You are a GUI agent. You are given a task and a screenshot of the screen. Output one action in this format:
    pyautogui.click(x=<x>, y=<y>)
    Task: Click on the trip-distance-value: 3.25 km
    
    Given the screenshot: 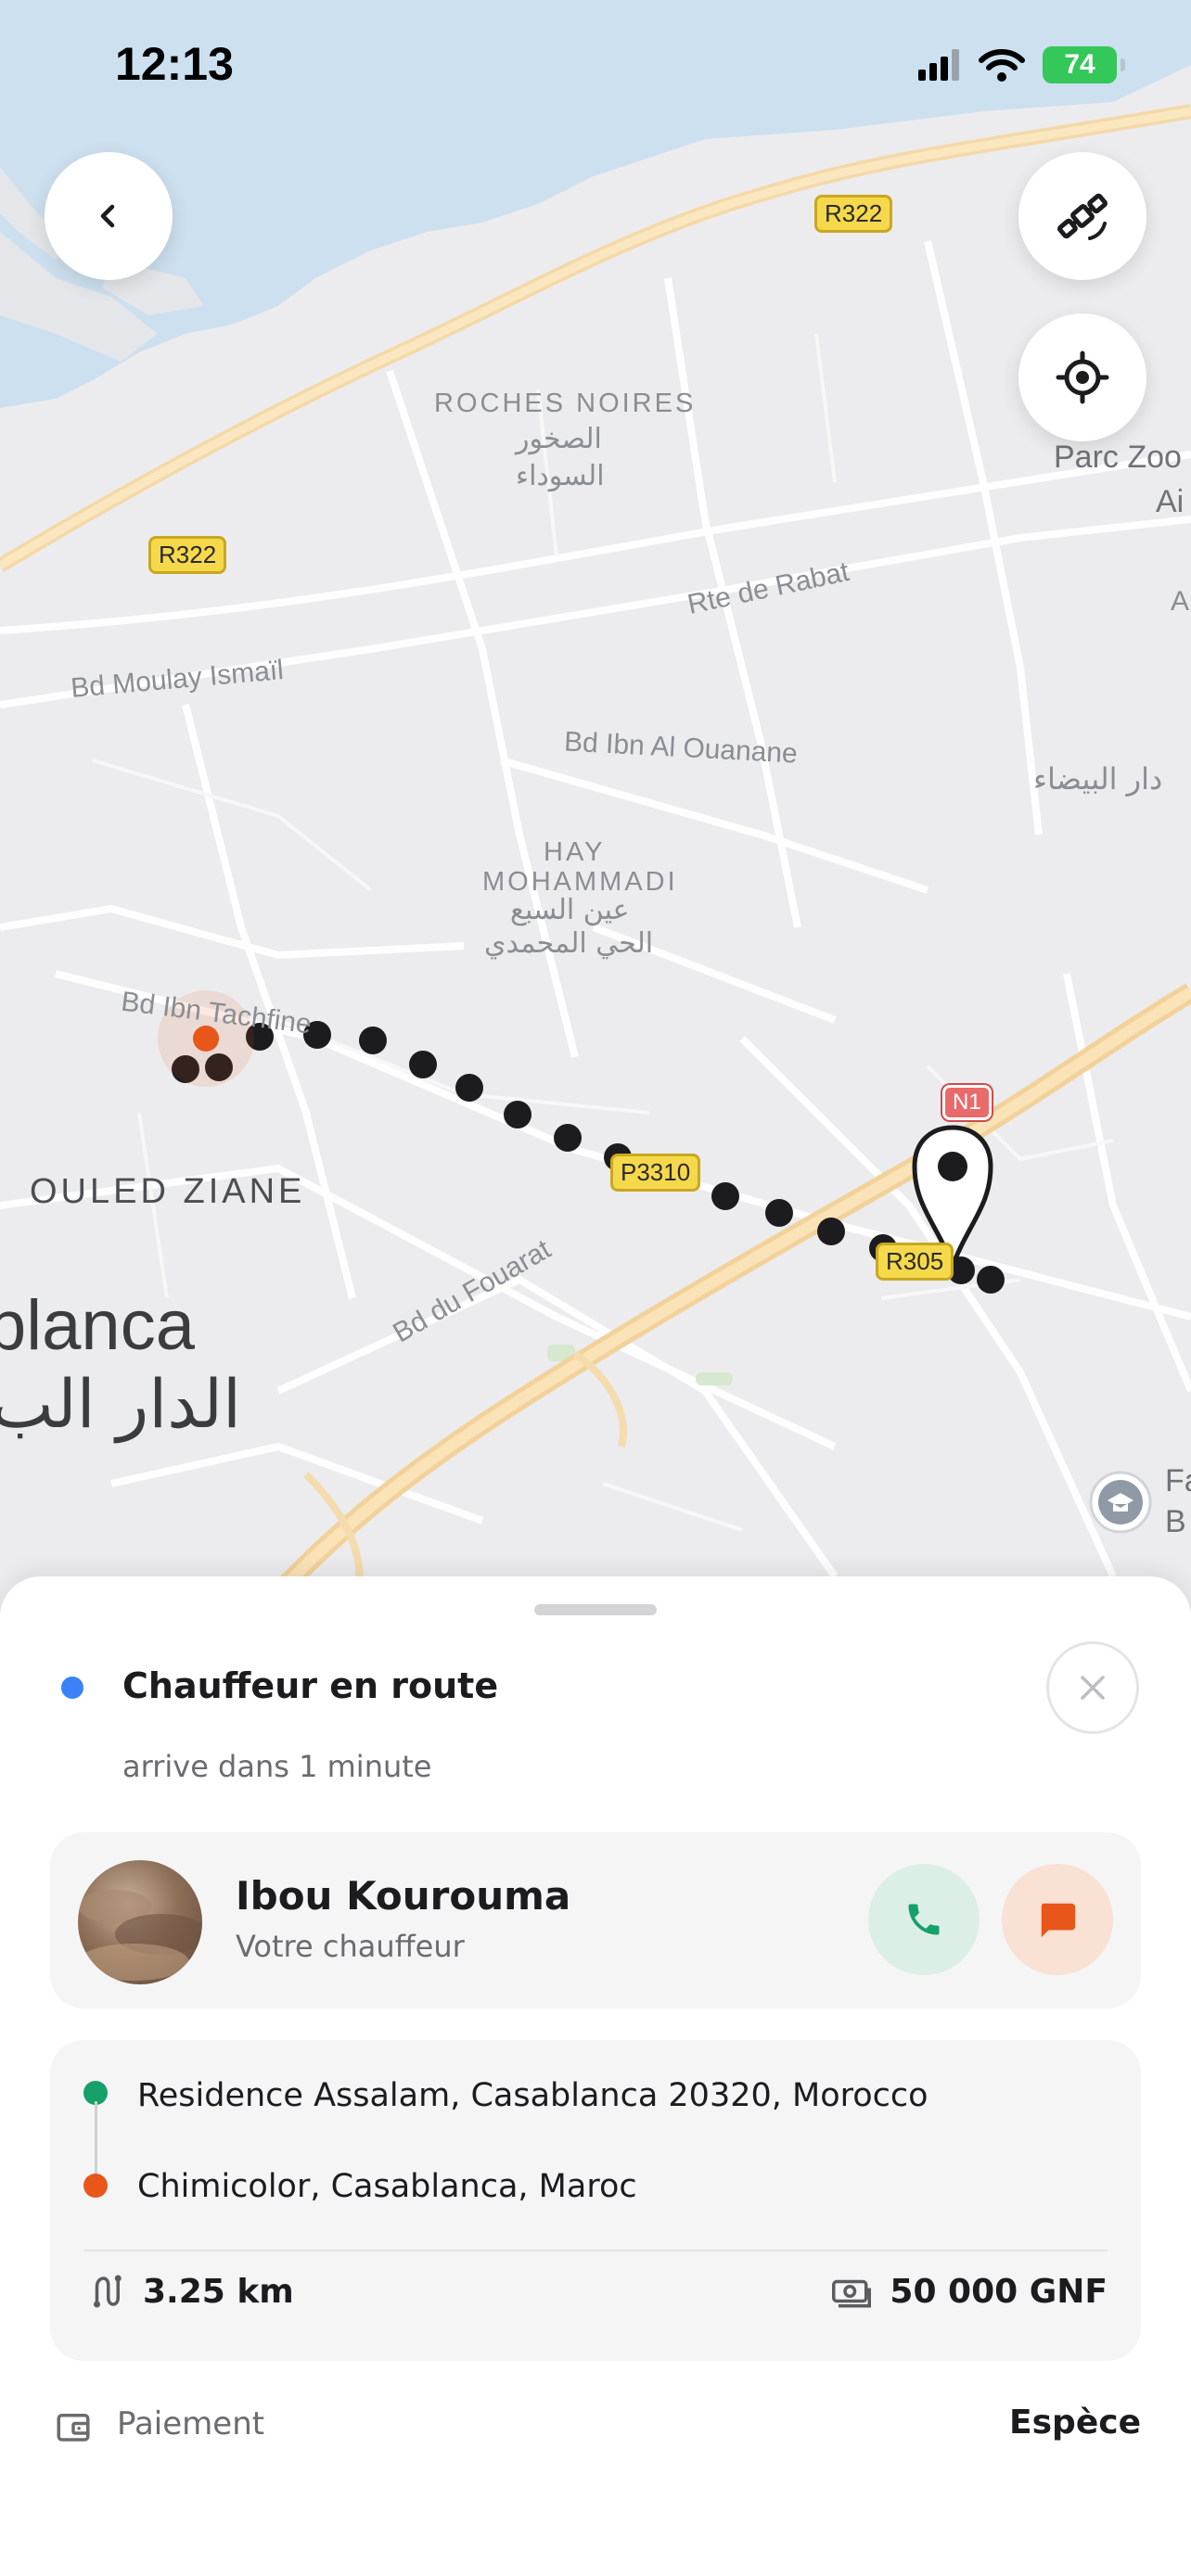 What is the action you would take?
    pyautogui.click(x=218, y=2291)
    